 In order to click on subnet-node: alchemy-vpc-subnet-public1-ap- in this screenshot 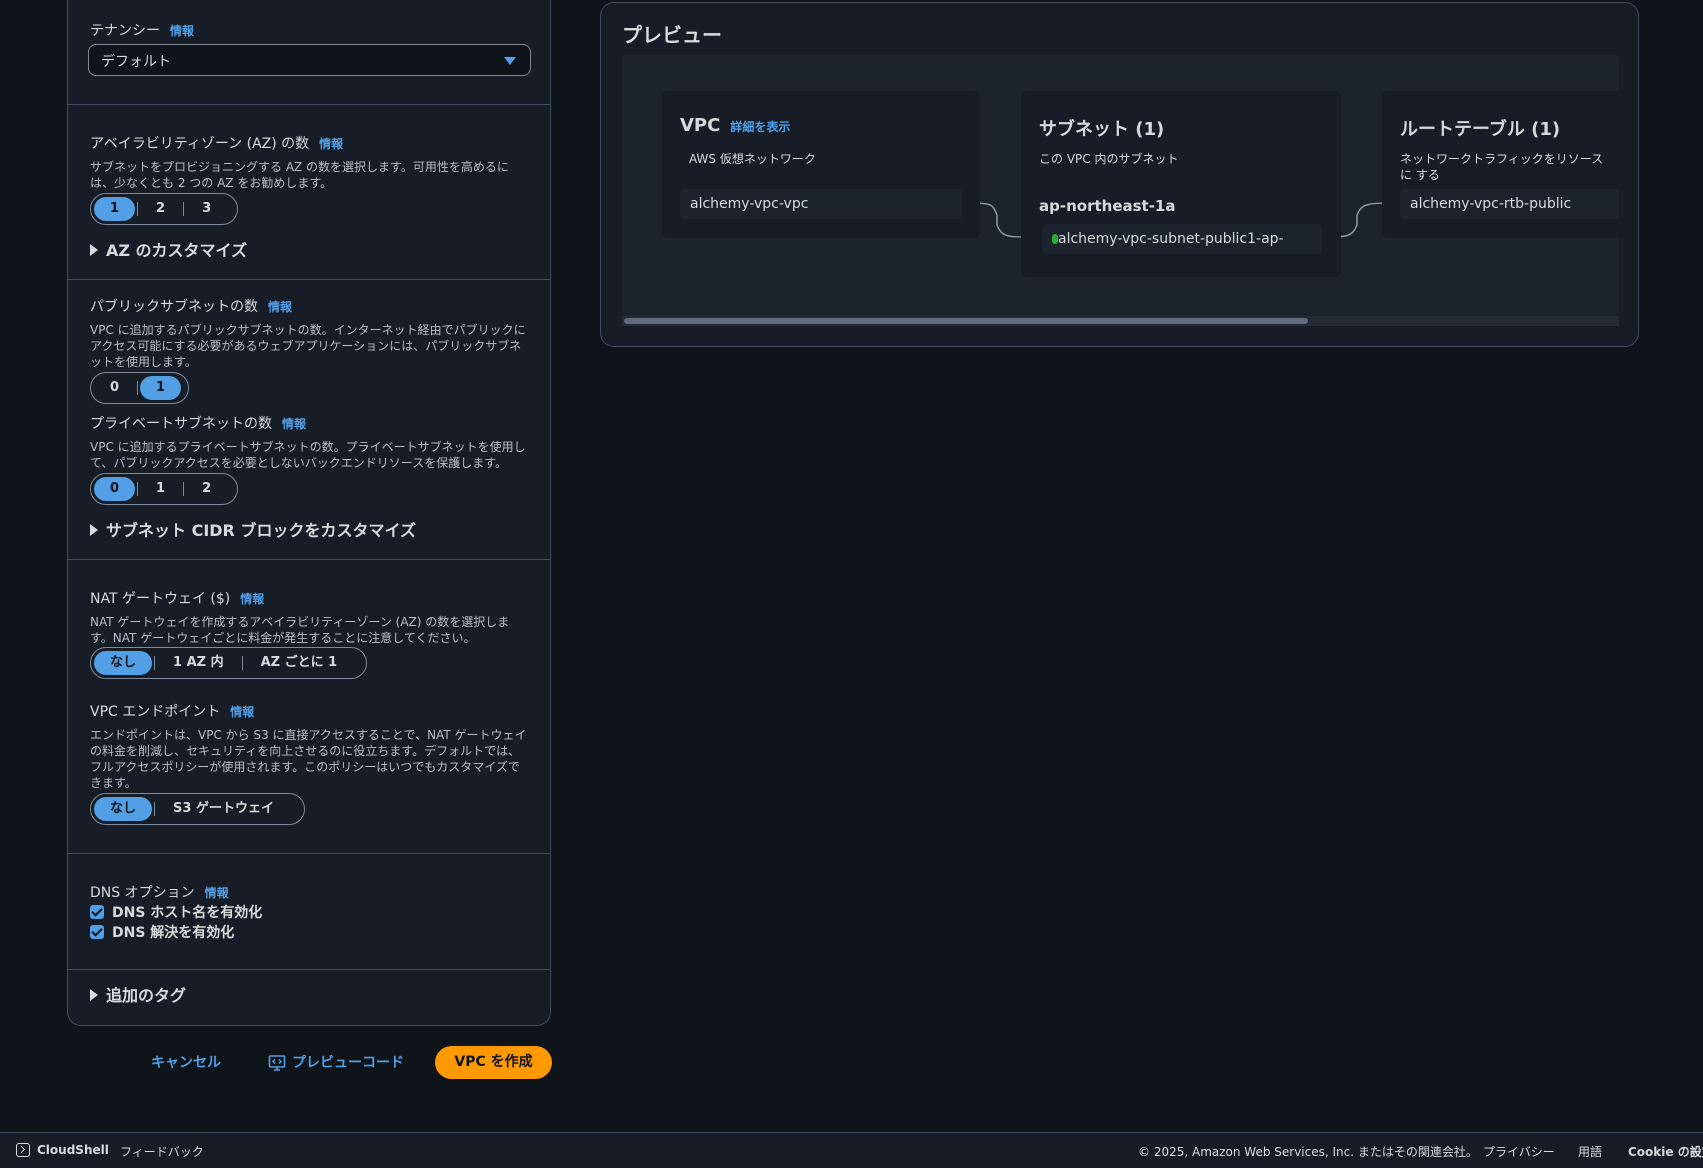, I will do `click(1182, 239)`.